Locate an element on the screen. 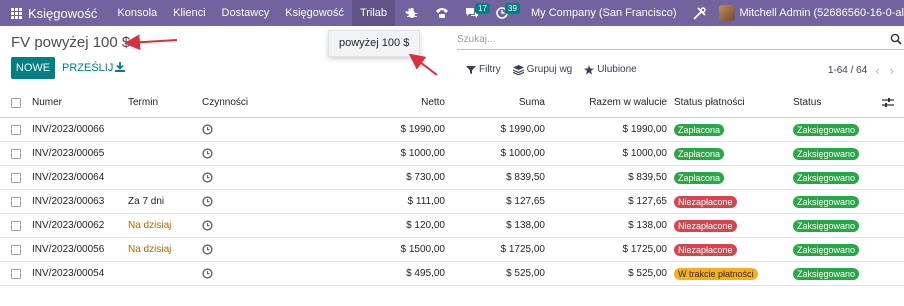 Image resolution: width=904 pixels, height=306 pixels. invoice-number: INV/2023/00064 is located at coordinates (68, 177).